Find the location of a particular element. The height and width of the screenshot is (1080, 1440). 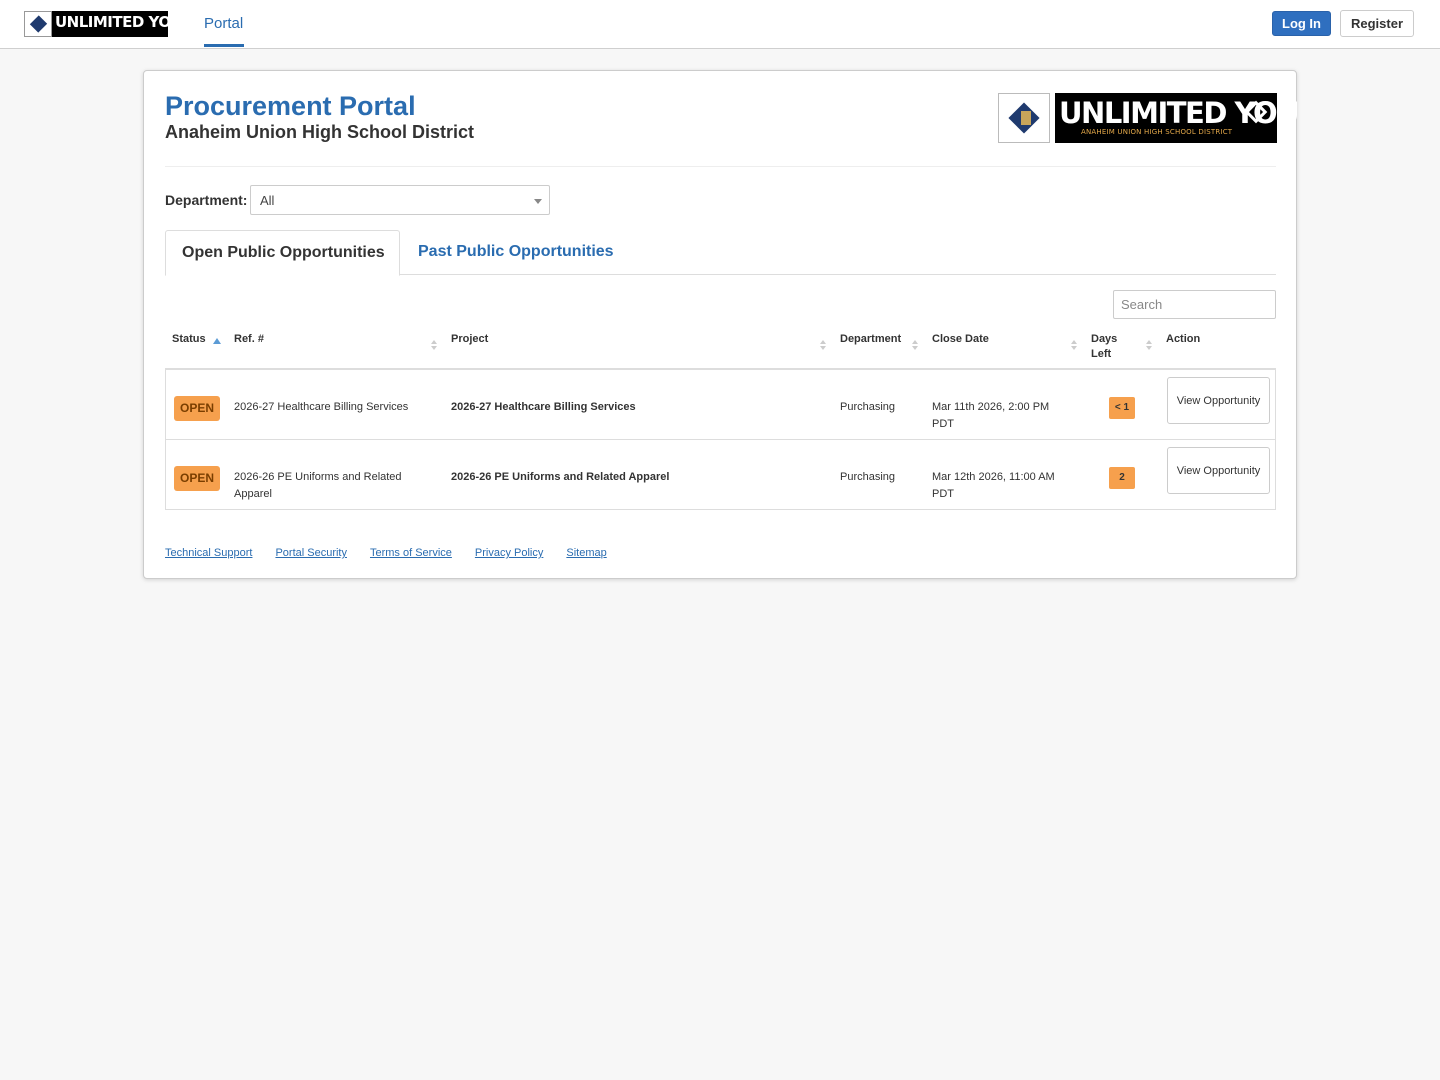

tab-open-label: Open Public Opportunities is located at coordinates (283, 252).